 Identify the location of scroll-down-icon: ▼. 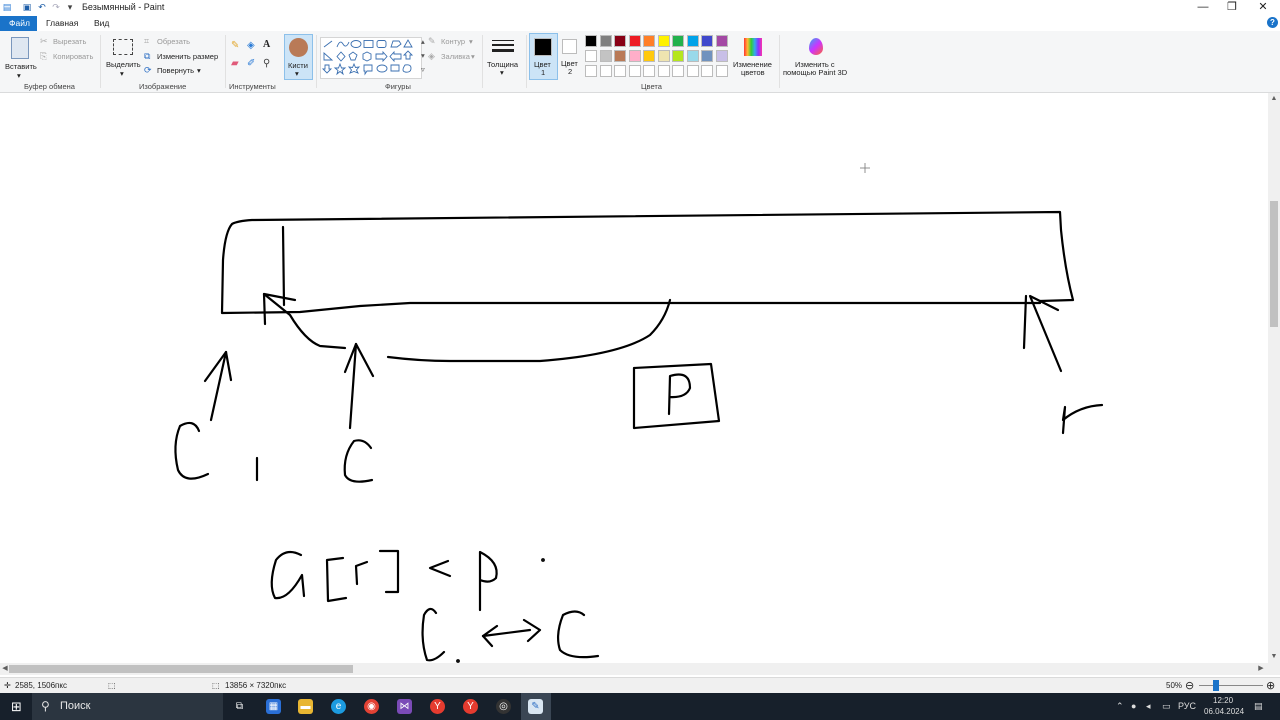
(1274, 657).